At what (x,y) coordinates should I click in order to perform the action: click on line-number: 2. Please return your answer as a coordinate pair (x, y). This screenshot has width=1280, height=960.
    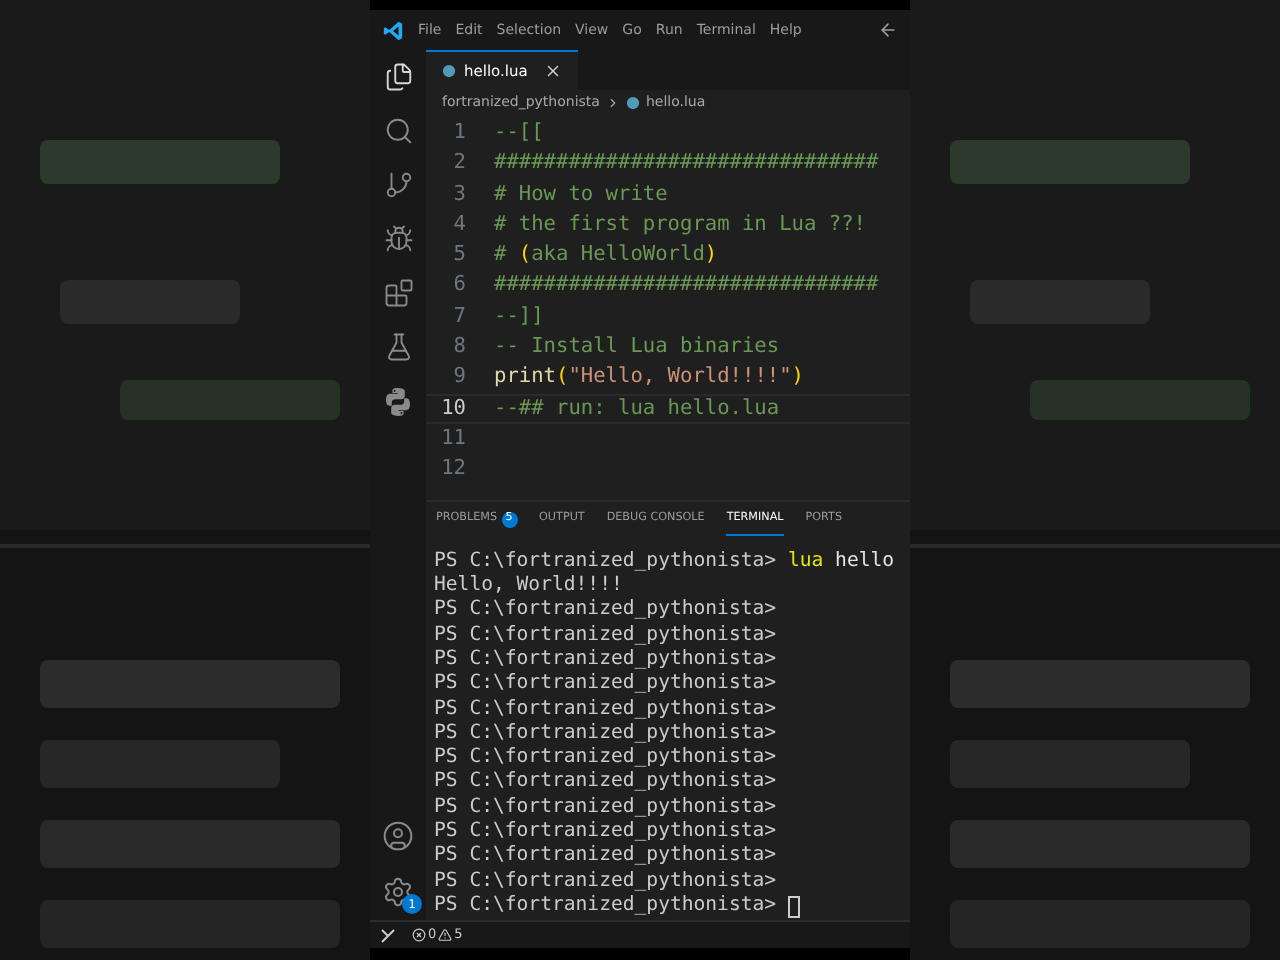
    Looking at the image, I should click on (459, 163).